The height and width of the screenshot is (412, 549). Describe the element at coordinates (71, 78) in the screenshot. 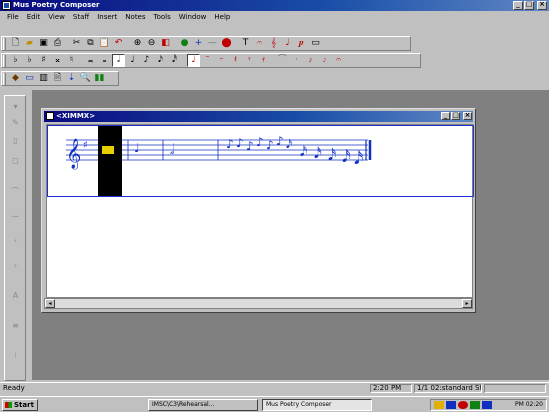

I see `arrow-icon: ⇣` at that location.